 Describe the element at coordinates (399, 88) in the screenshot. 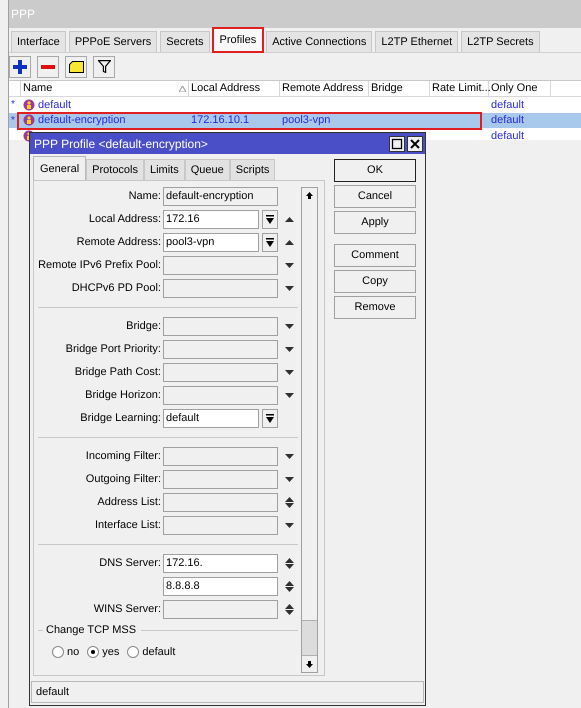

I see `column-header: Bridge` at that location.